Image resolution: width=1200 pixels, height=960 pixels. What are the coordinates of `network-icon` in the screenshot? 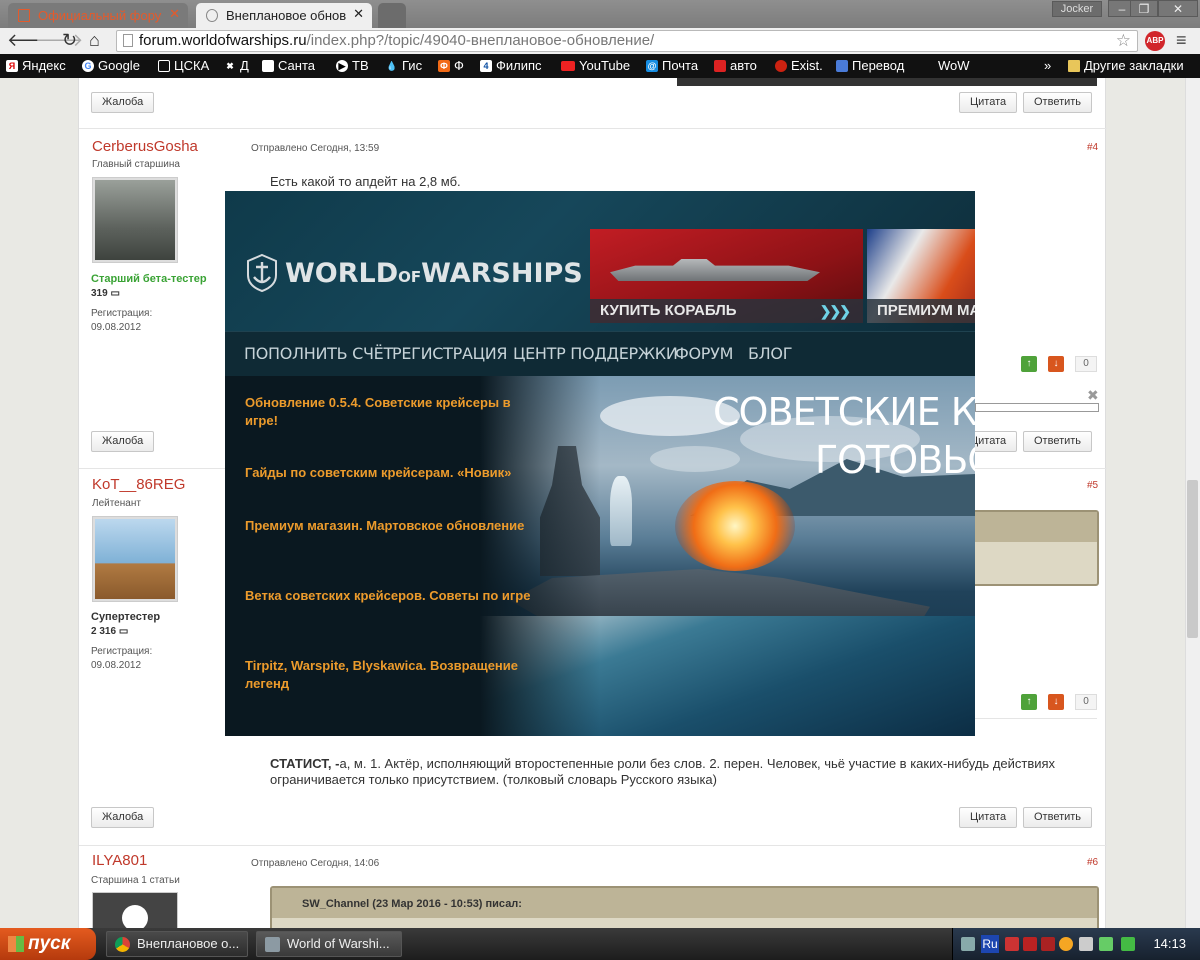 It's located at (968, 944).